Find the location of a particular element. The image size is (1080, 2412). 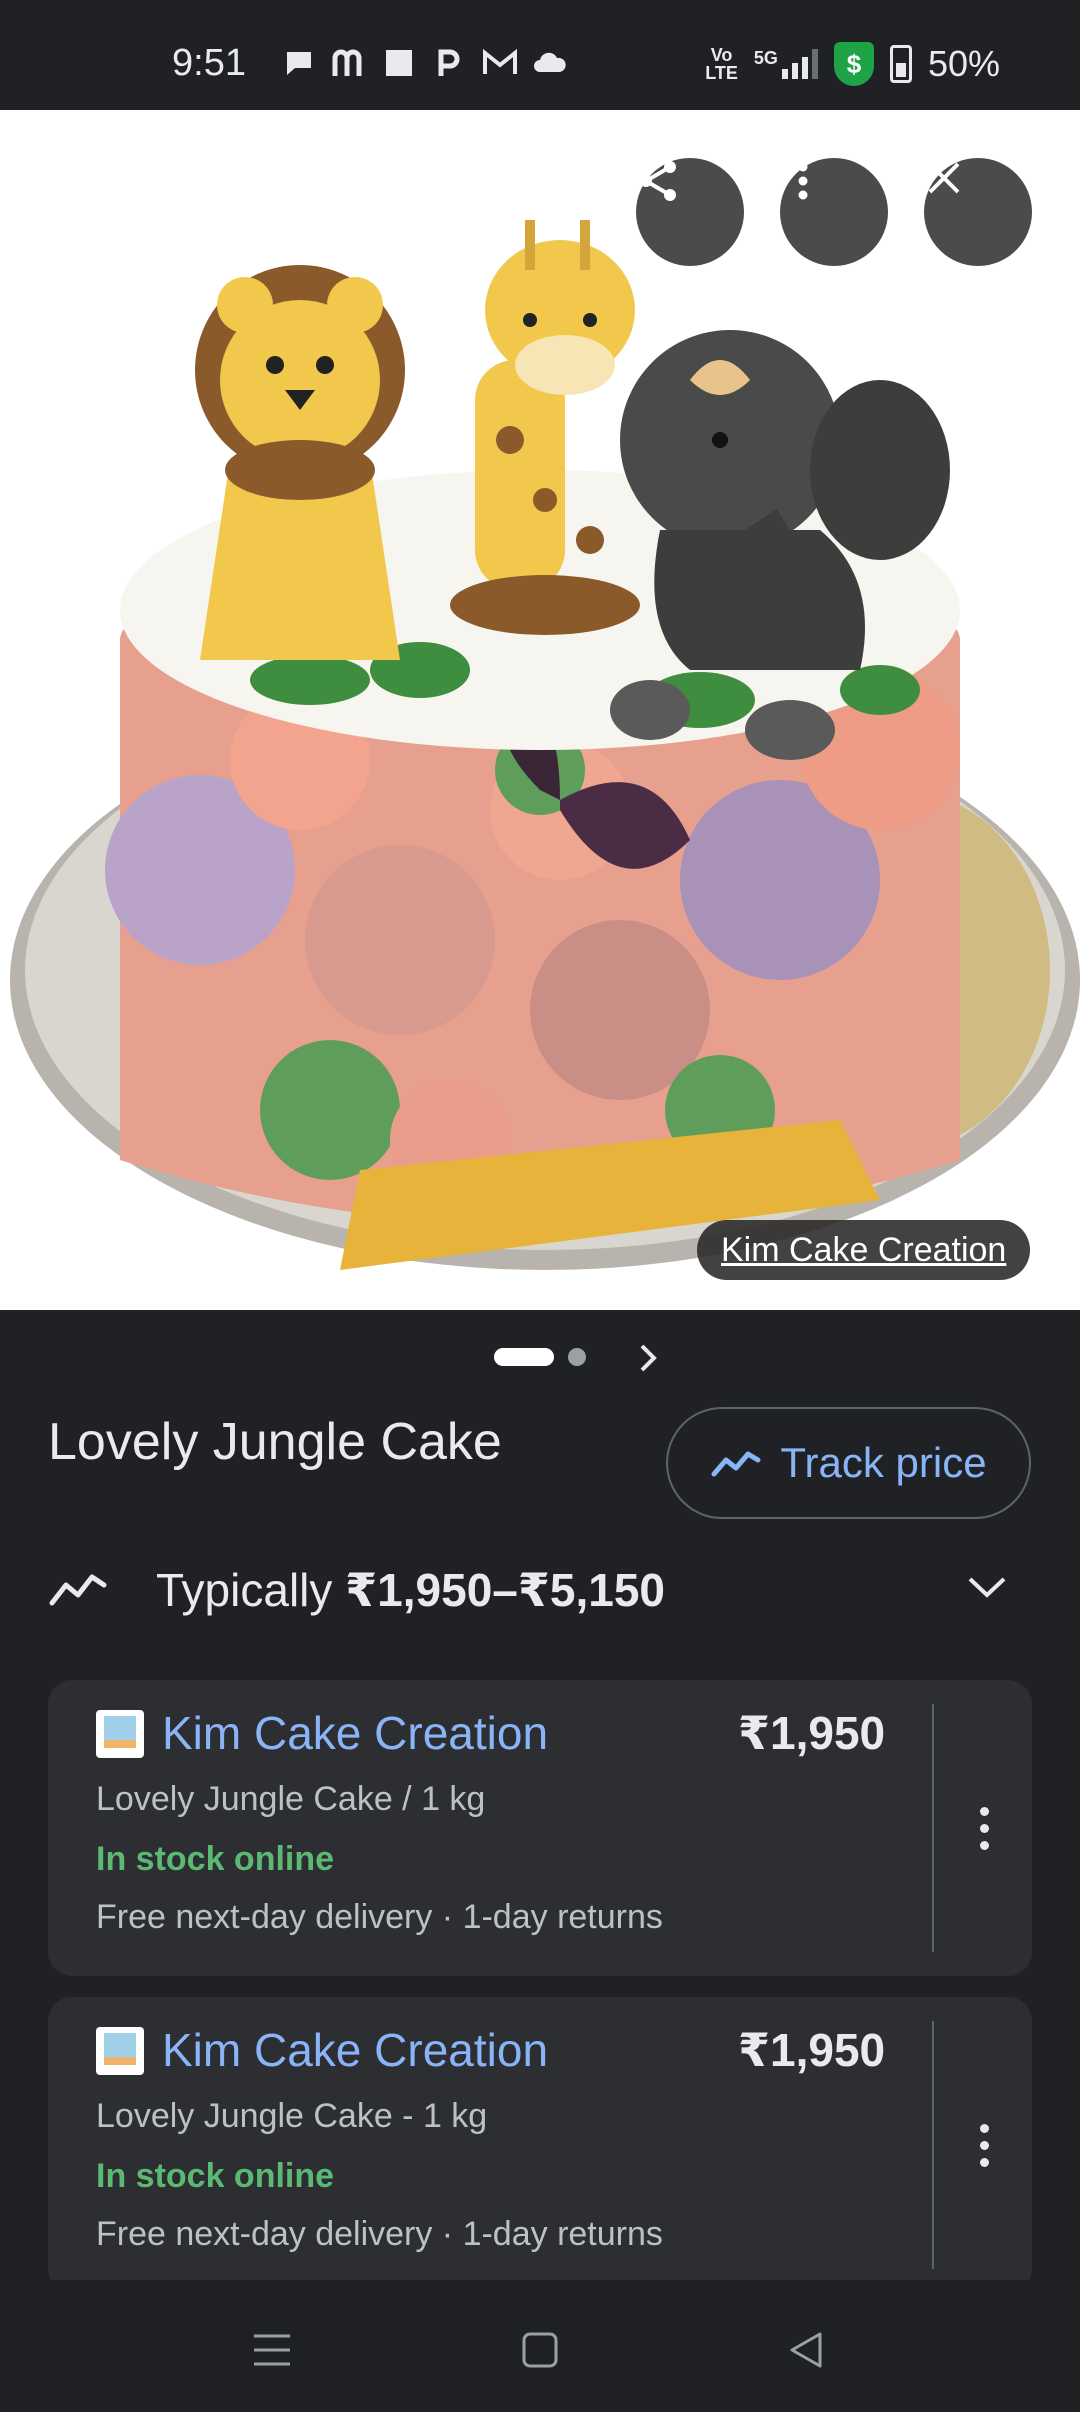

product-title: Lovely Jungle Cake is located at coordinates (275, 1442).